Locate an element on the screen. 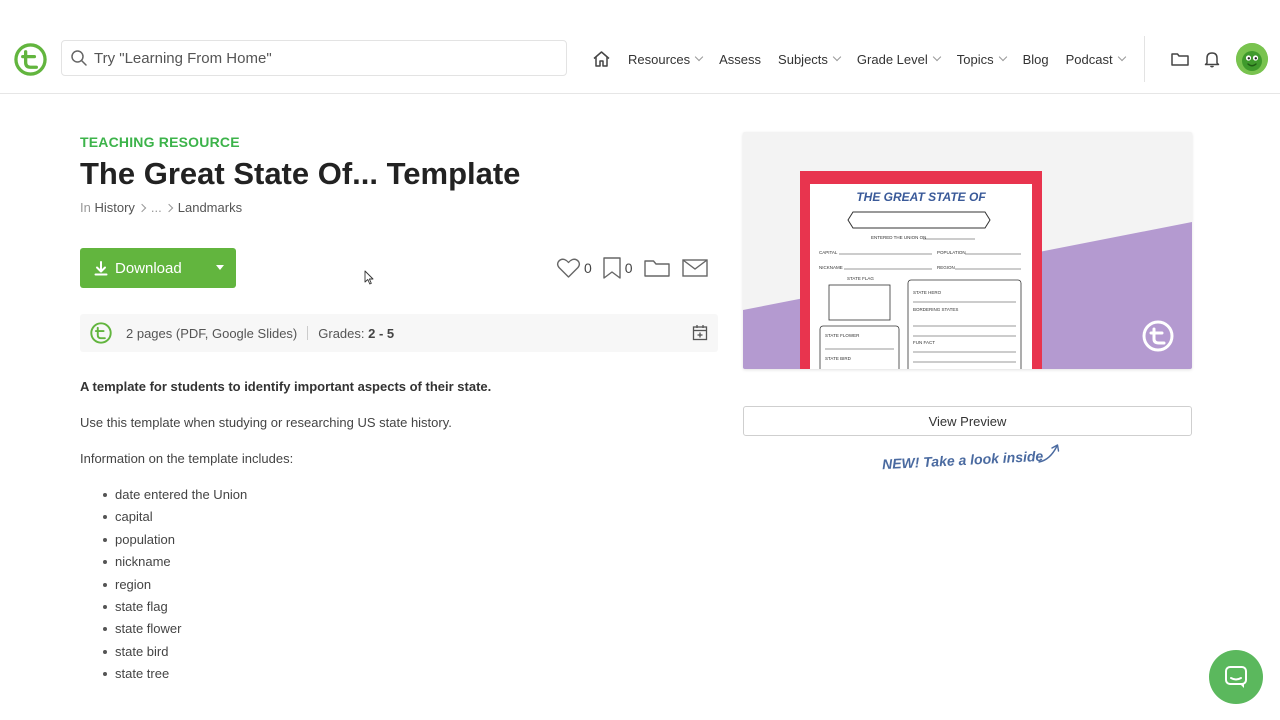 This screenshot has height=720, width=1280. share-email-button is located at coordinates (695, 268).